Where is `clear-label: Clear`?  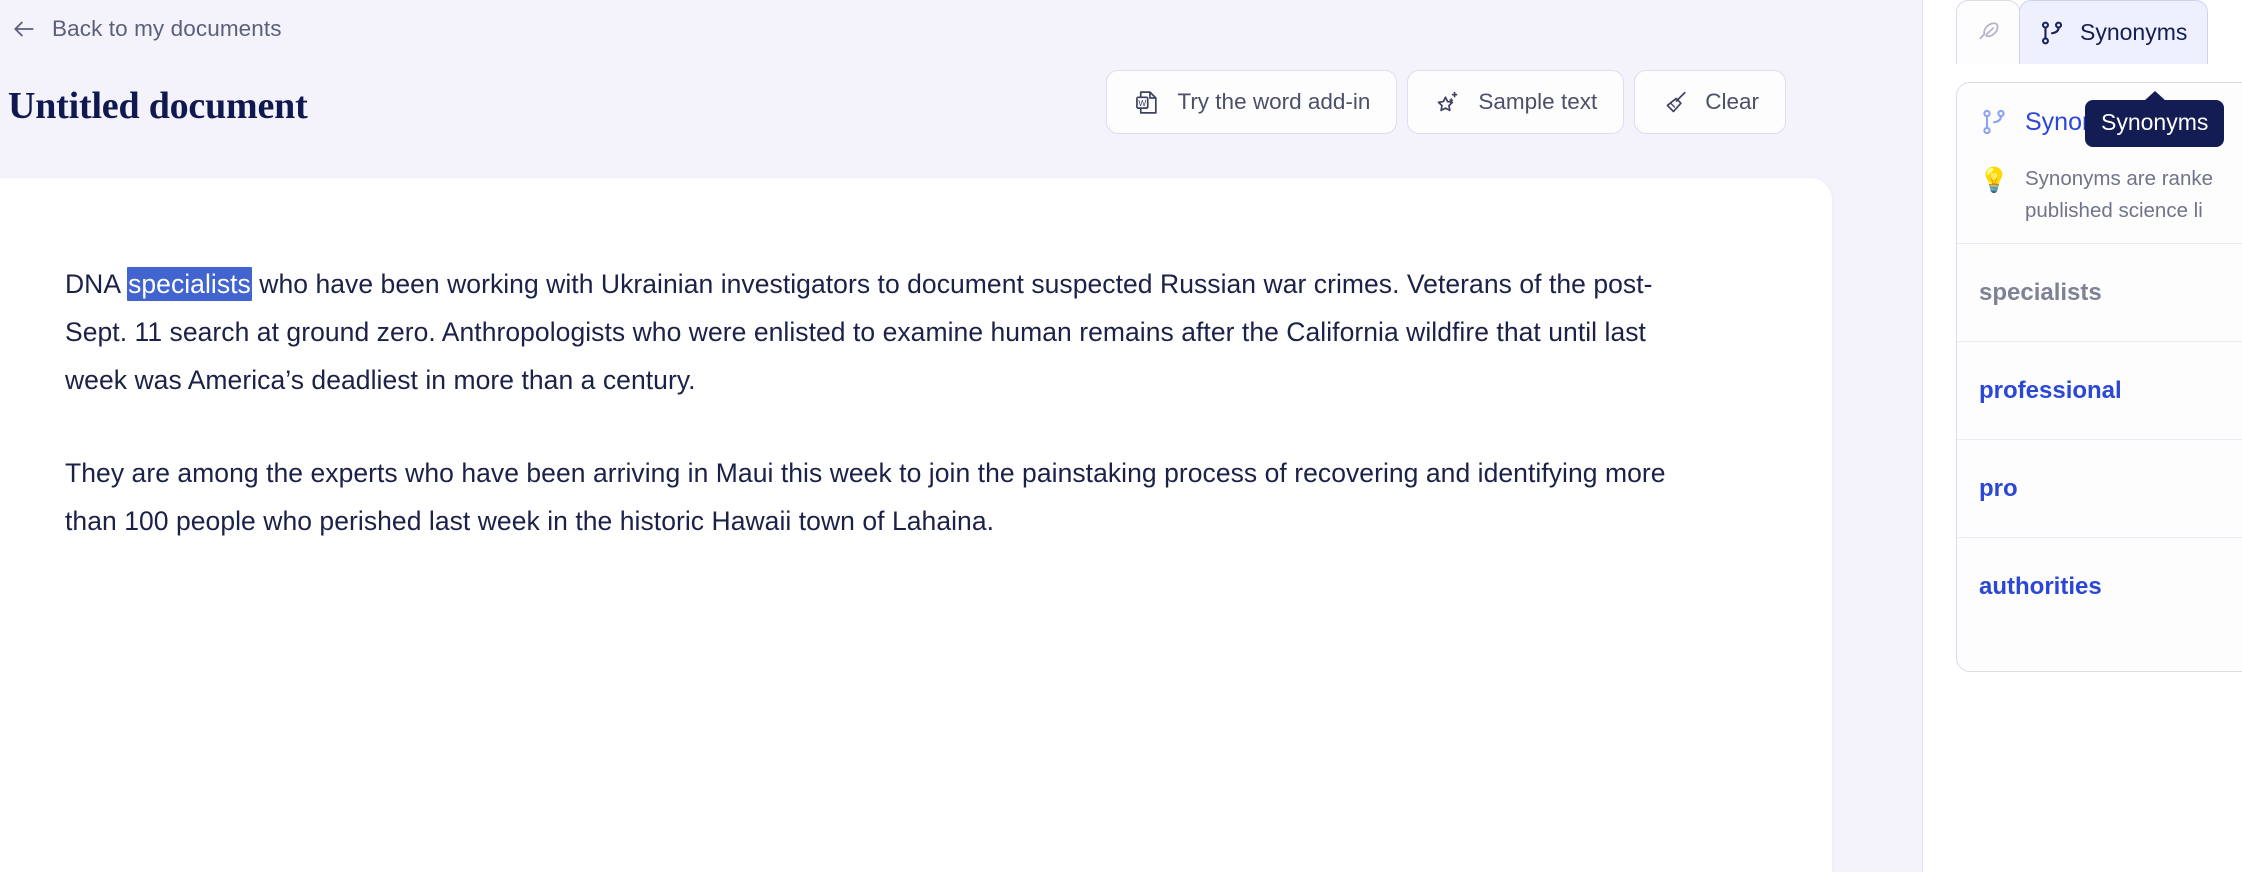 clear-label: Clear is located at coordinates (1732, 101).